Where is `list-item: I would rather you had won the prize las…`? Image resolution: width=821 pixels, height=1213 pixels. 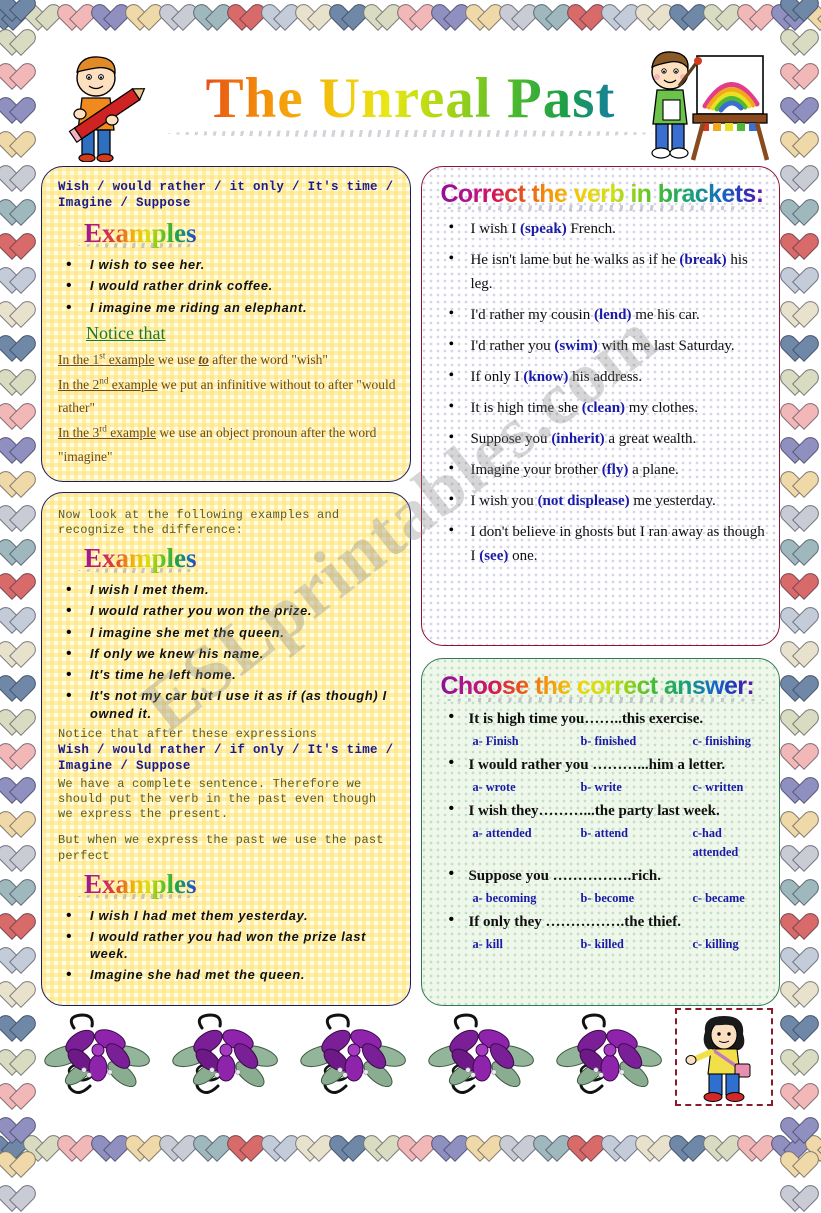 list-item: I would rather you had won the prize las… is located at coordinates (226, 945).